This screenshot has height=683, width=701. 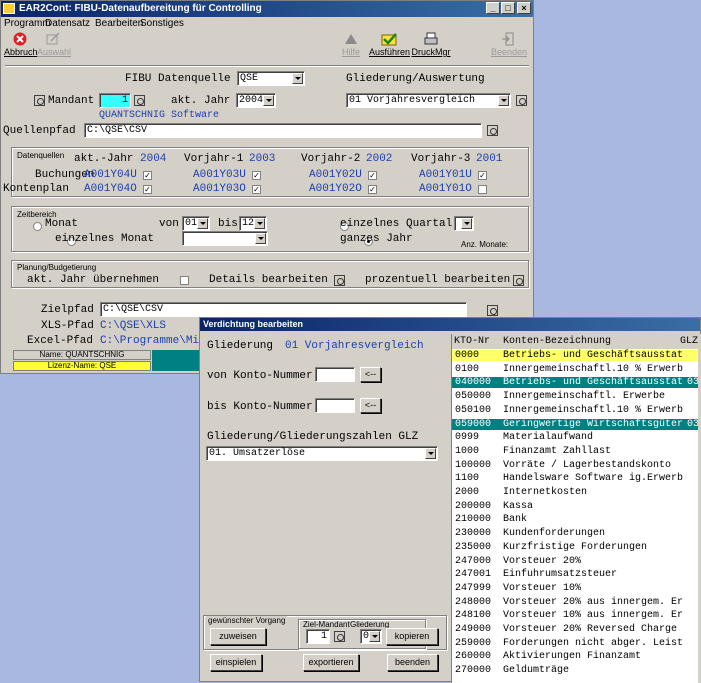 I want to click on von-konto-input, so click(x=335, y=374).